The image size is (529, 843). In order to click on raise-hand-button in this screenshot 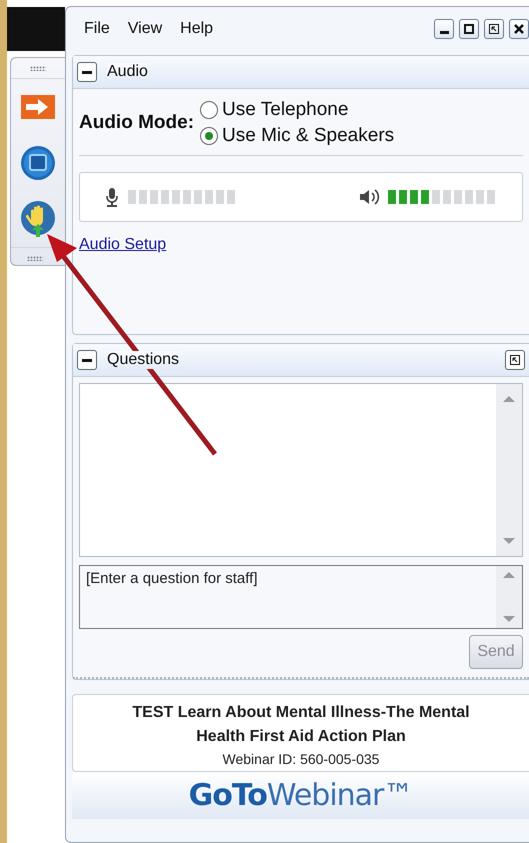, I will do `click(38, 219)`.